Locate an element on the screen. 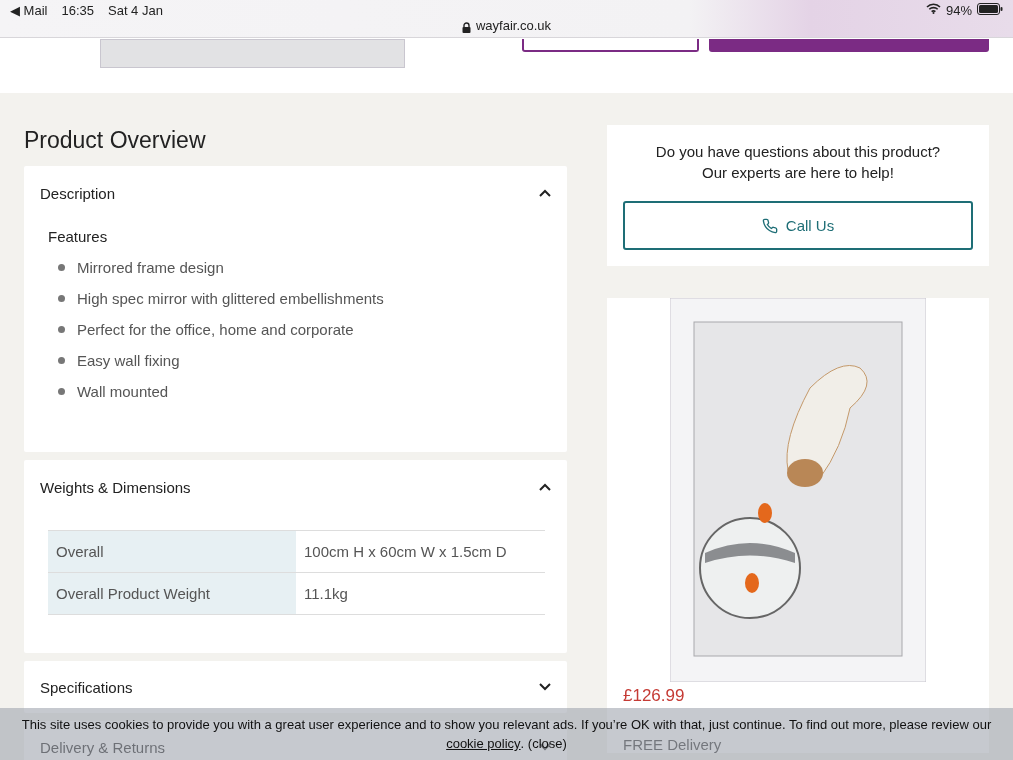  table-value-cell-text: 11.1kg is located at coordinates (326, 594).